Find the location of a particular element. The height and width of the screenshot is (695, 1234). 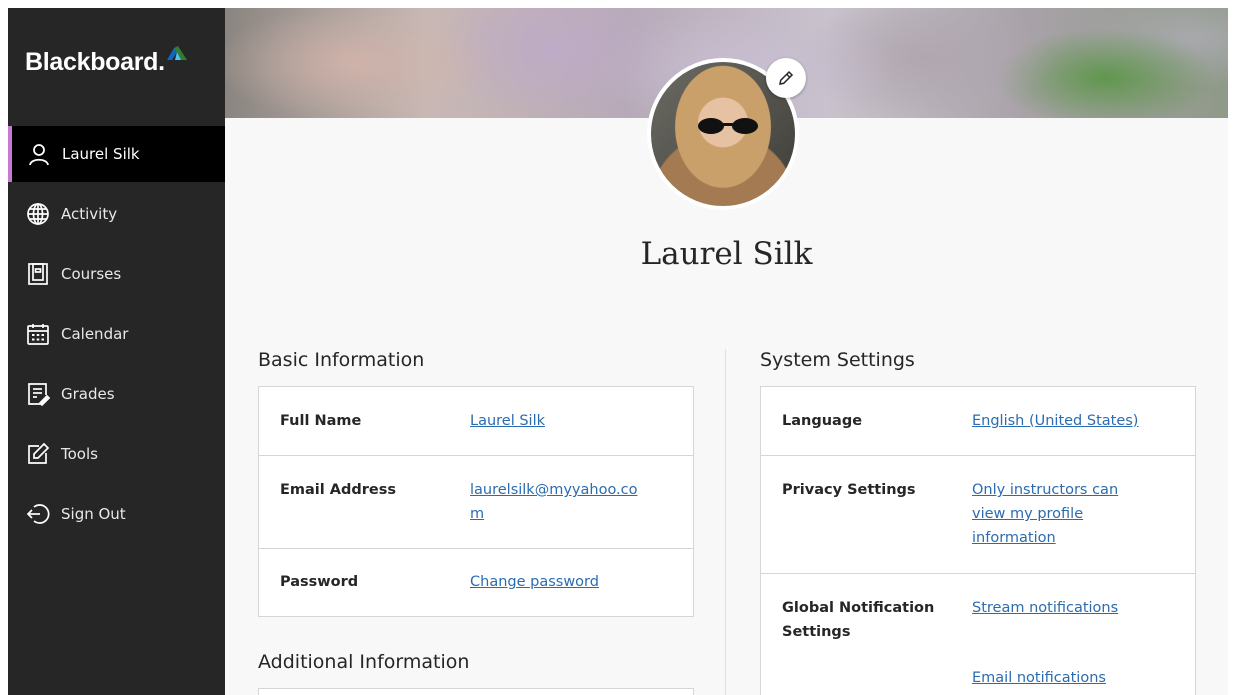

sign-out-icon is located at coordinates (38, 514).